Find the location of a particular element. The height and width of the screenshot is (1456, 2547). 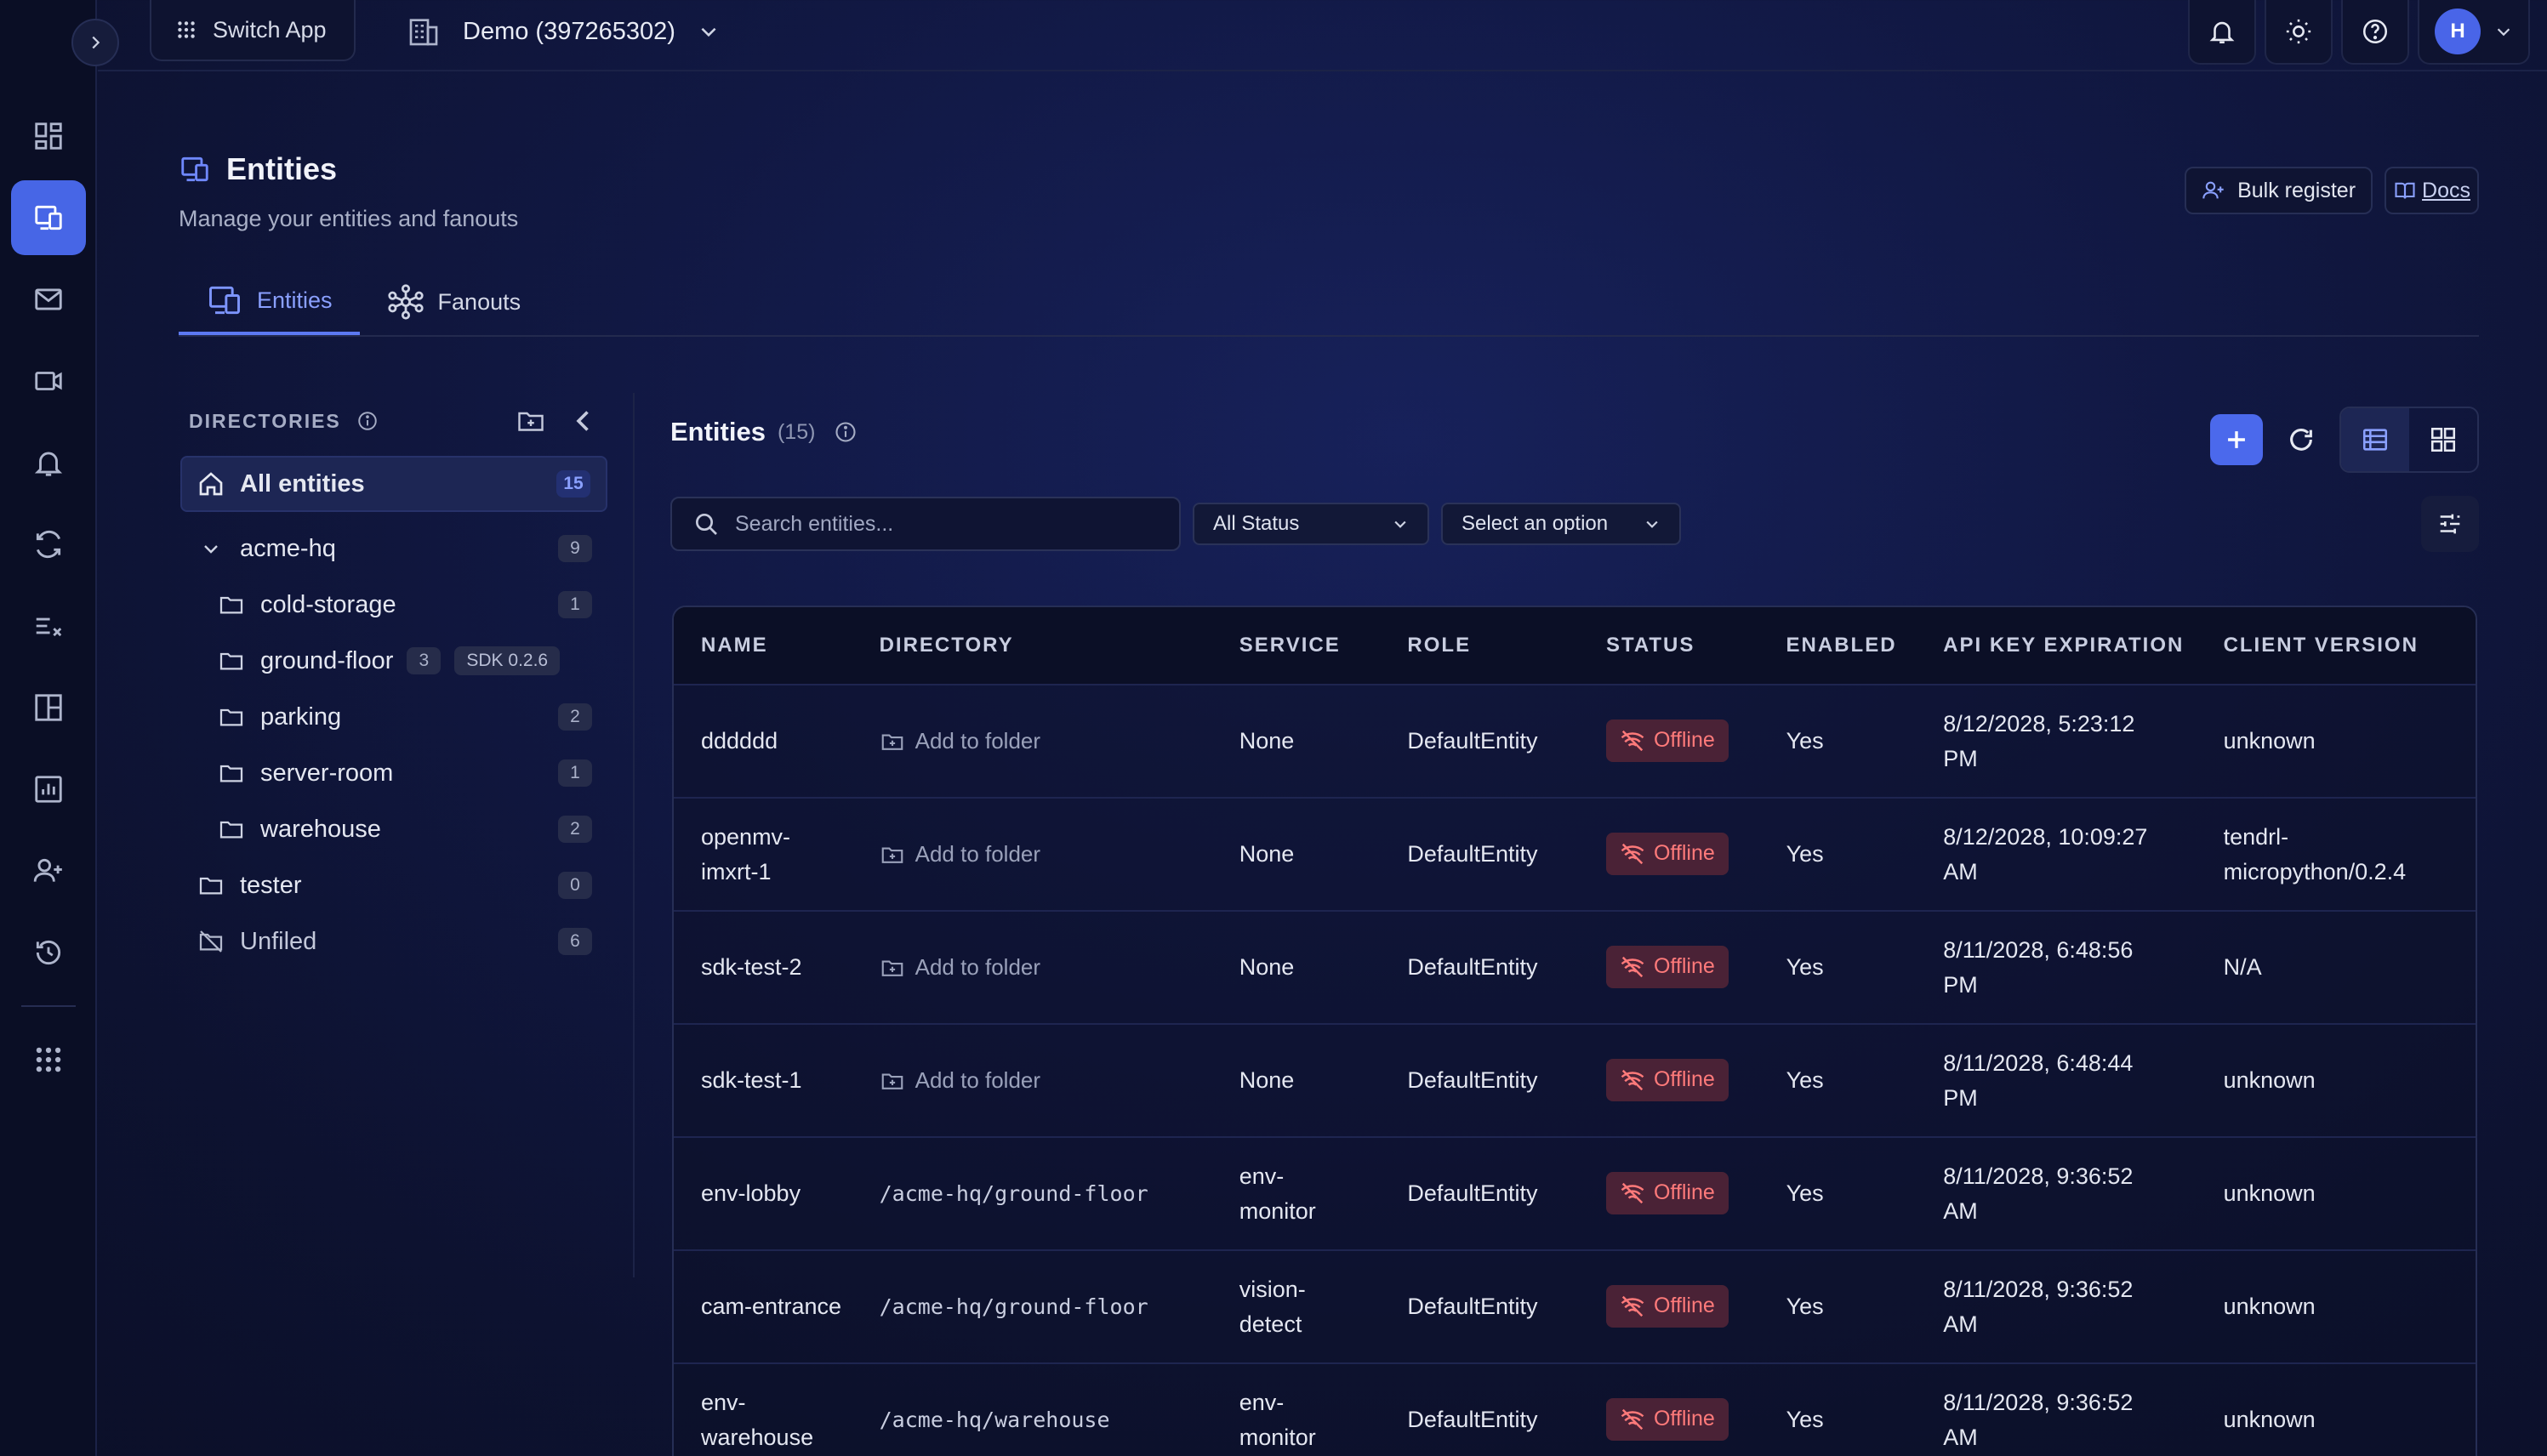

chevron-left-icon is located at coordinates (583, 421).